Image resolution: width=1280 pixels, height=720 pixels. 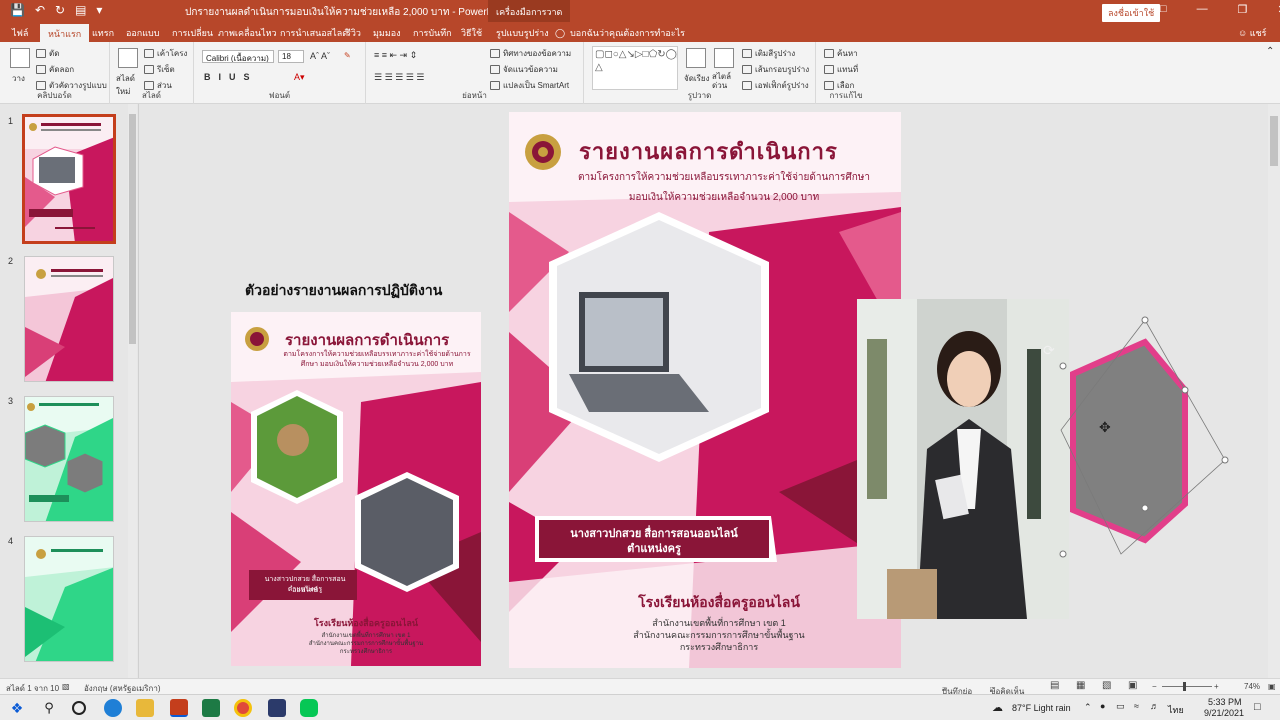 I want to click on tell-me-search: ◯ บอกฉันว่าคุณต้องการทำอะไร, so click(x=620, y=33).